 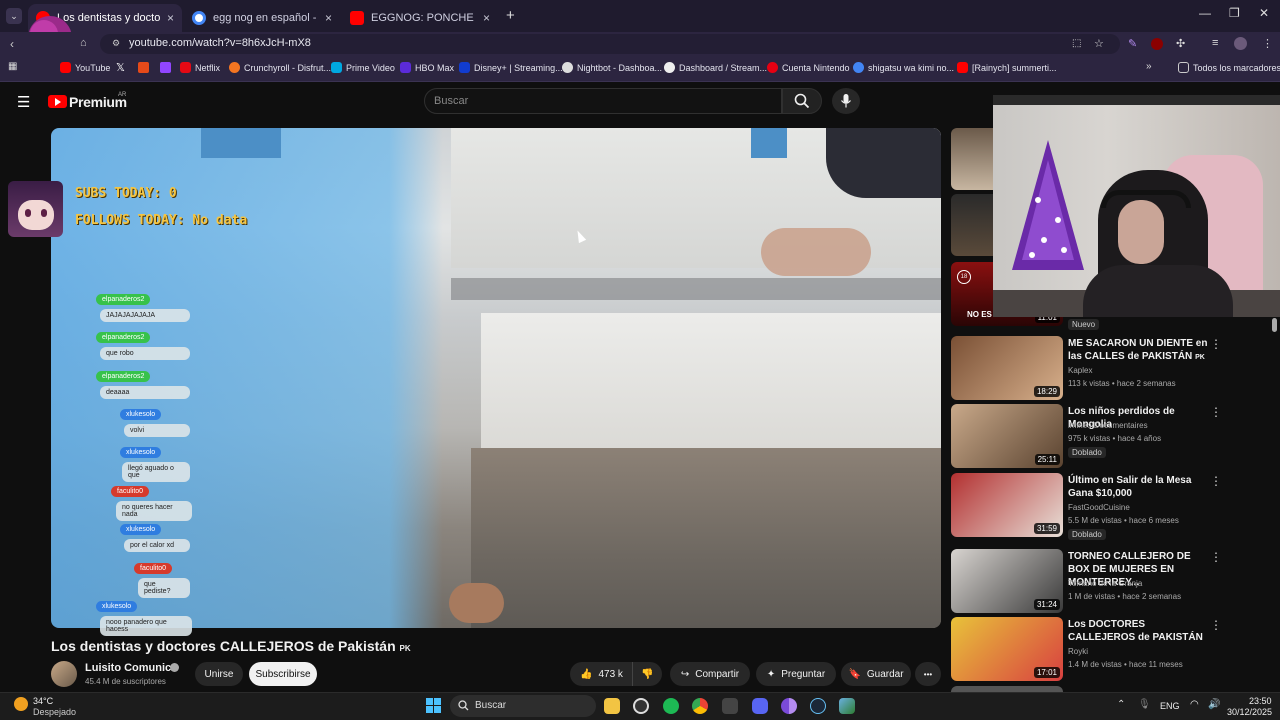 What do you see at coordinates (1138, 487) in the screenshot?
I see `recommendation-title: Último en Salir de la Mesa Gana $10,000` at bounding box center [1138, 487].